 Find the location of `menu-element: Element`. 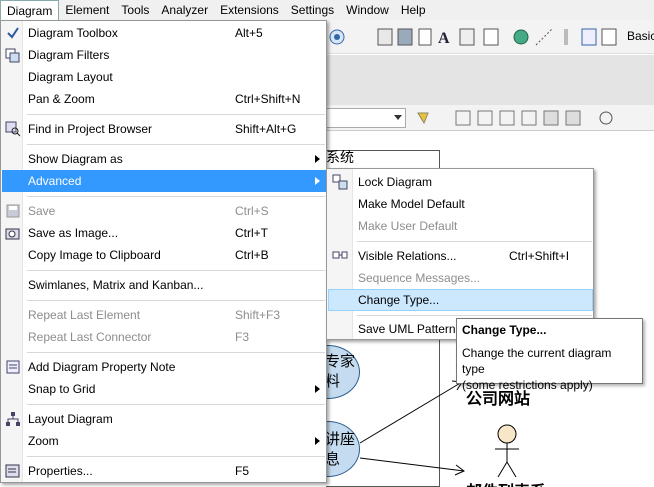

menu-element: Element is located at coordinates (87, 10).